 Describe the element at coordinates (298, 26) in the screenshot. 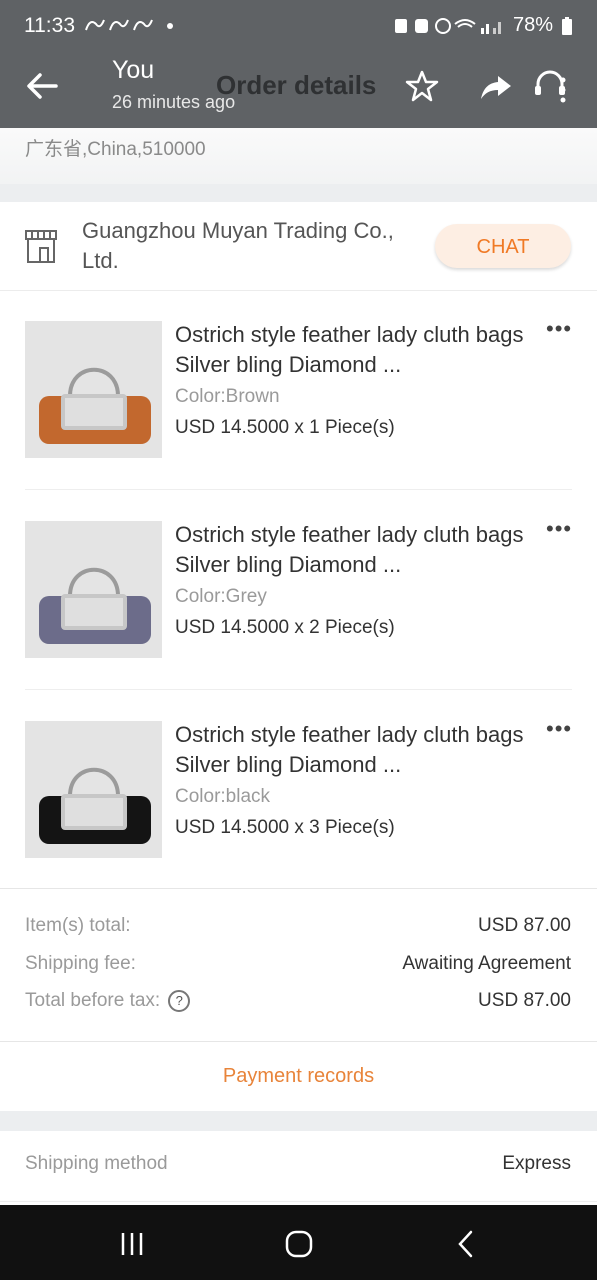

I see `status-bar: 11:33 78%` at that location.